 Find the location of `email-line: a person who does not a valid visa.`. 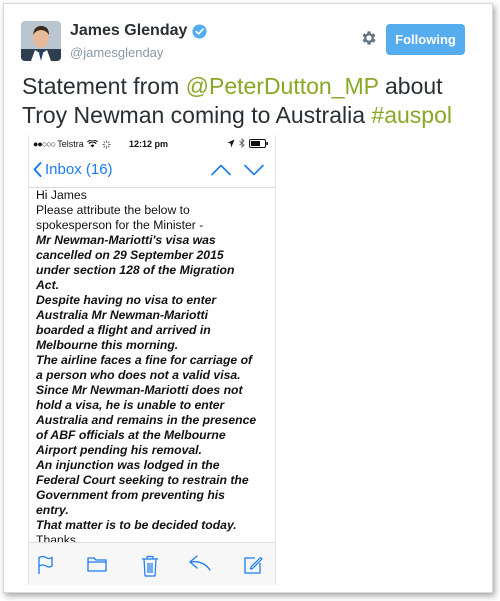

email-line: a person who does not a valid visa. is located at coordinates (138, 375).